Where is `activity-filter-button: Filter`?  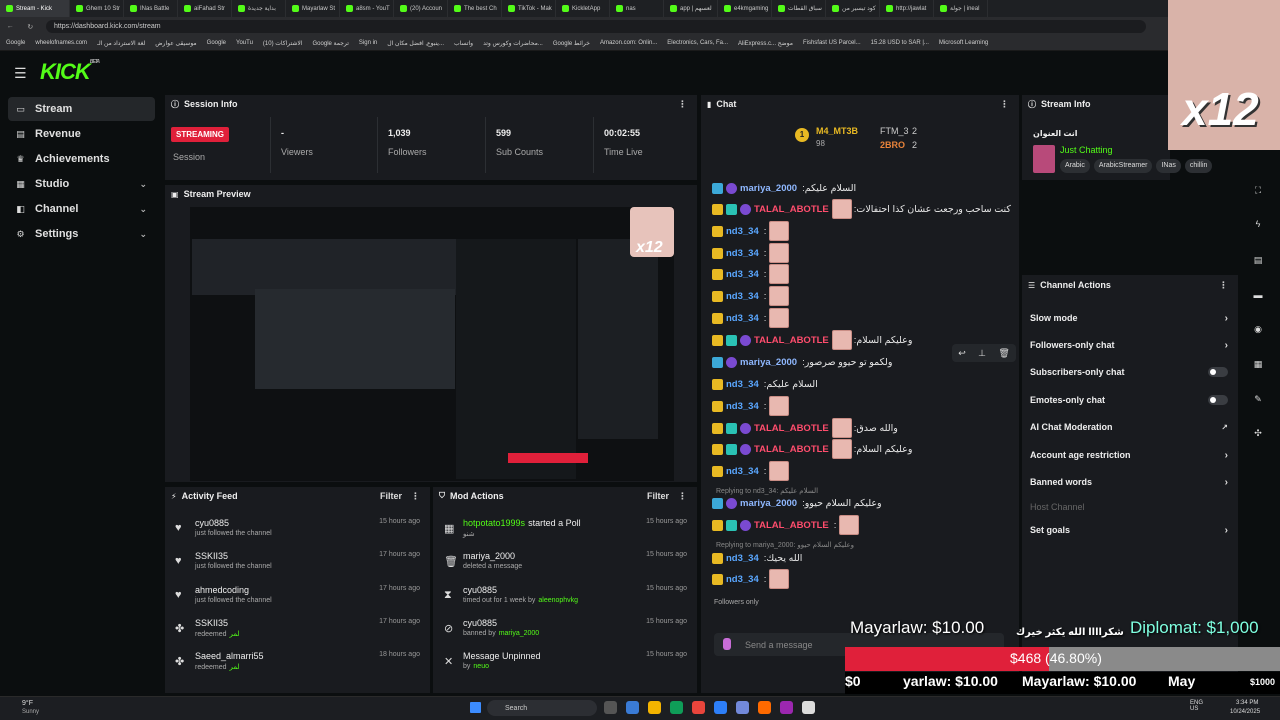 activity-filter-button: Filter is located at coordinates (391, 496).